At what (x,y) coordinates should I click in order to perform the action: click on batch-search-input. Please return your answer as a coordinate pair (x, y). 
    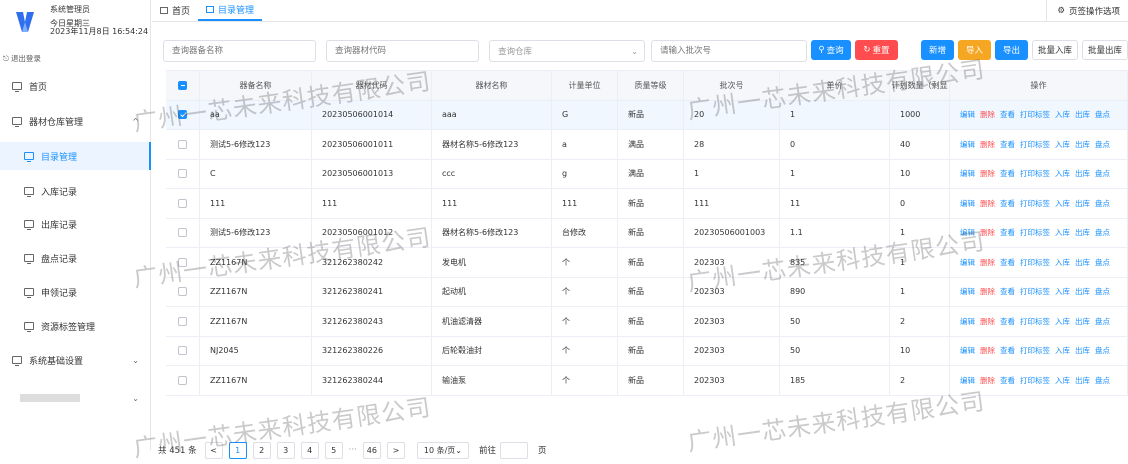
    Looking at the image, I should click on (729, 51).